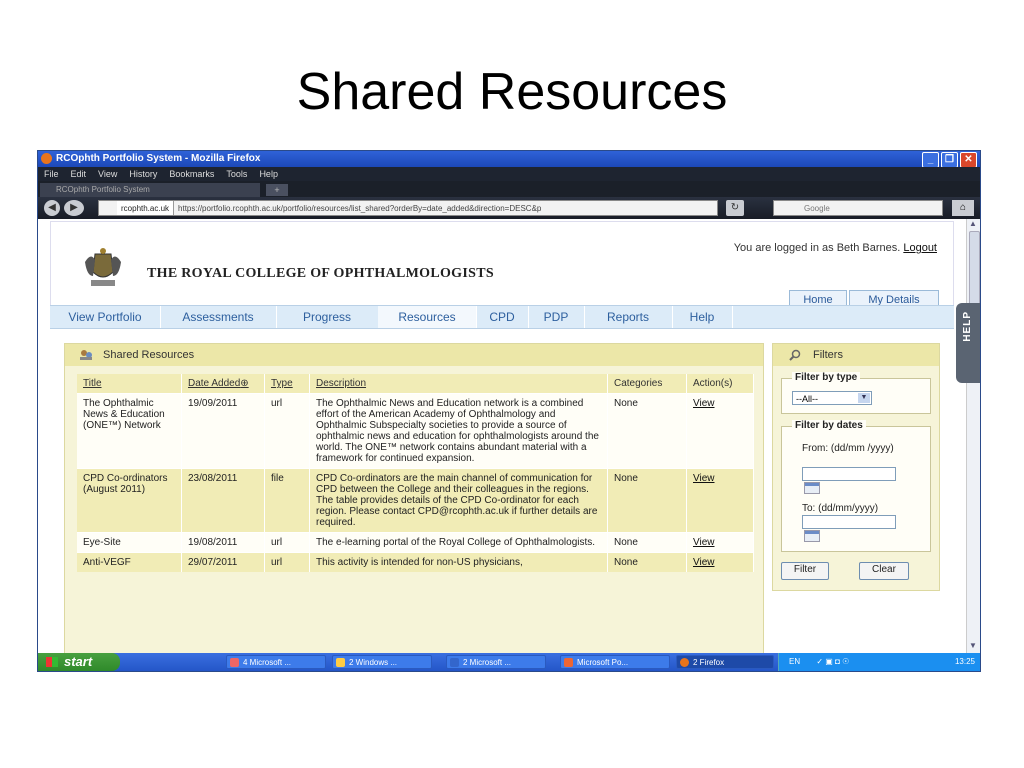 The height and width of the screenshot is (768, 1024). What do you see at coordinates (512, 92) in the screenshot?
I see `slide-title: Shared Resources` at bounding box center [512, 92].